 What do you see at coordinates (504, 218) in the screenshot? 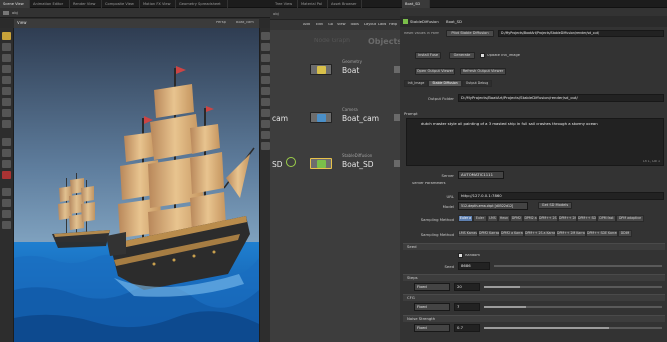
I see `sampler-heun: Heun` at bounding box center [504, 218].